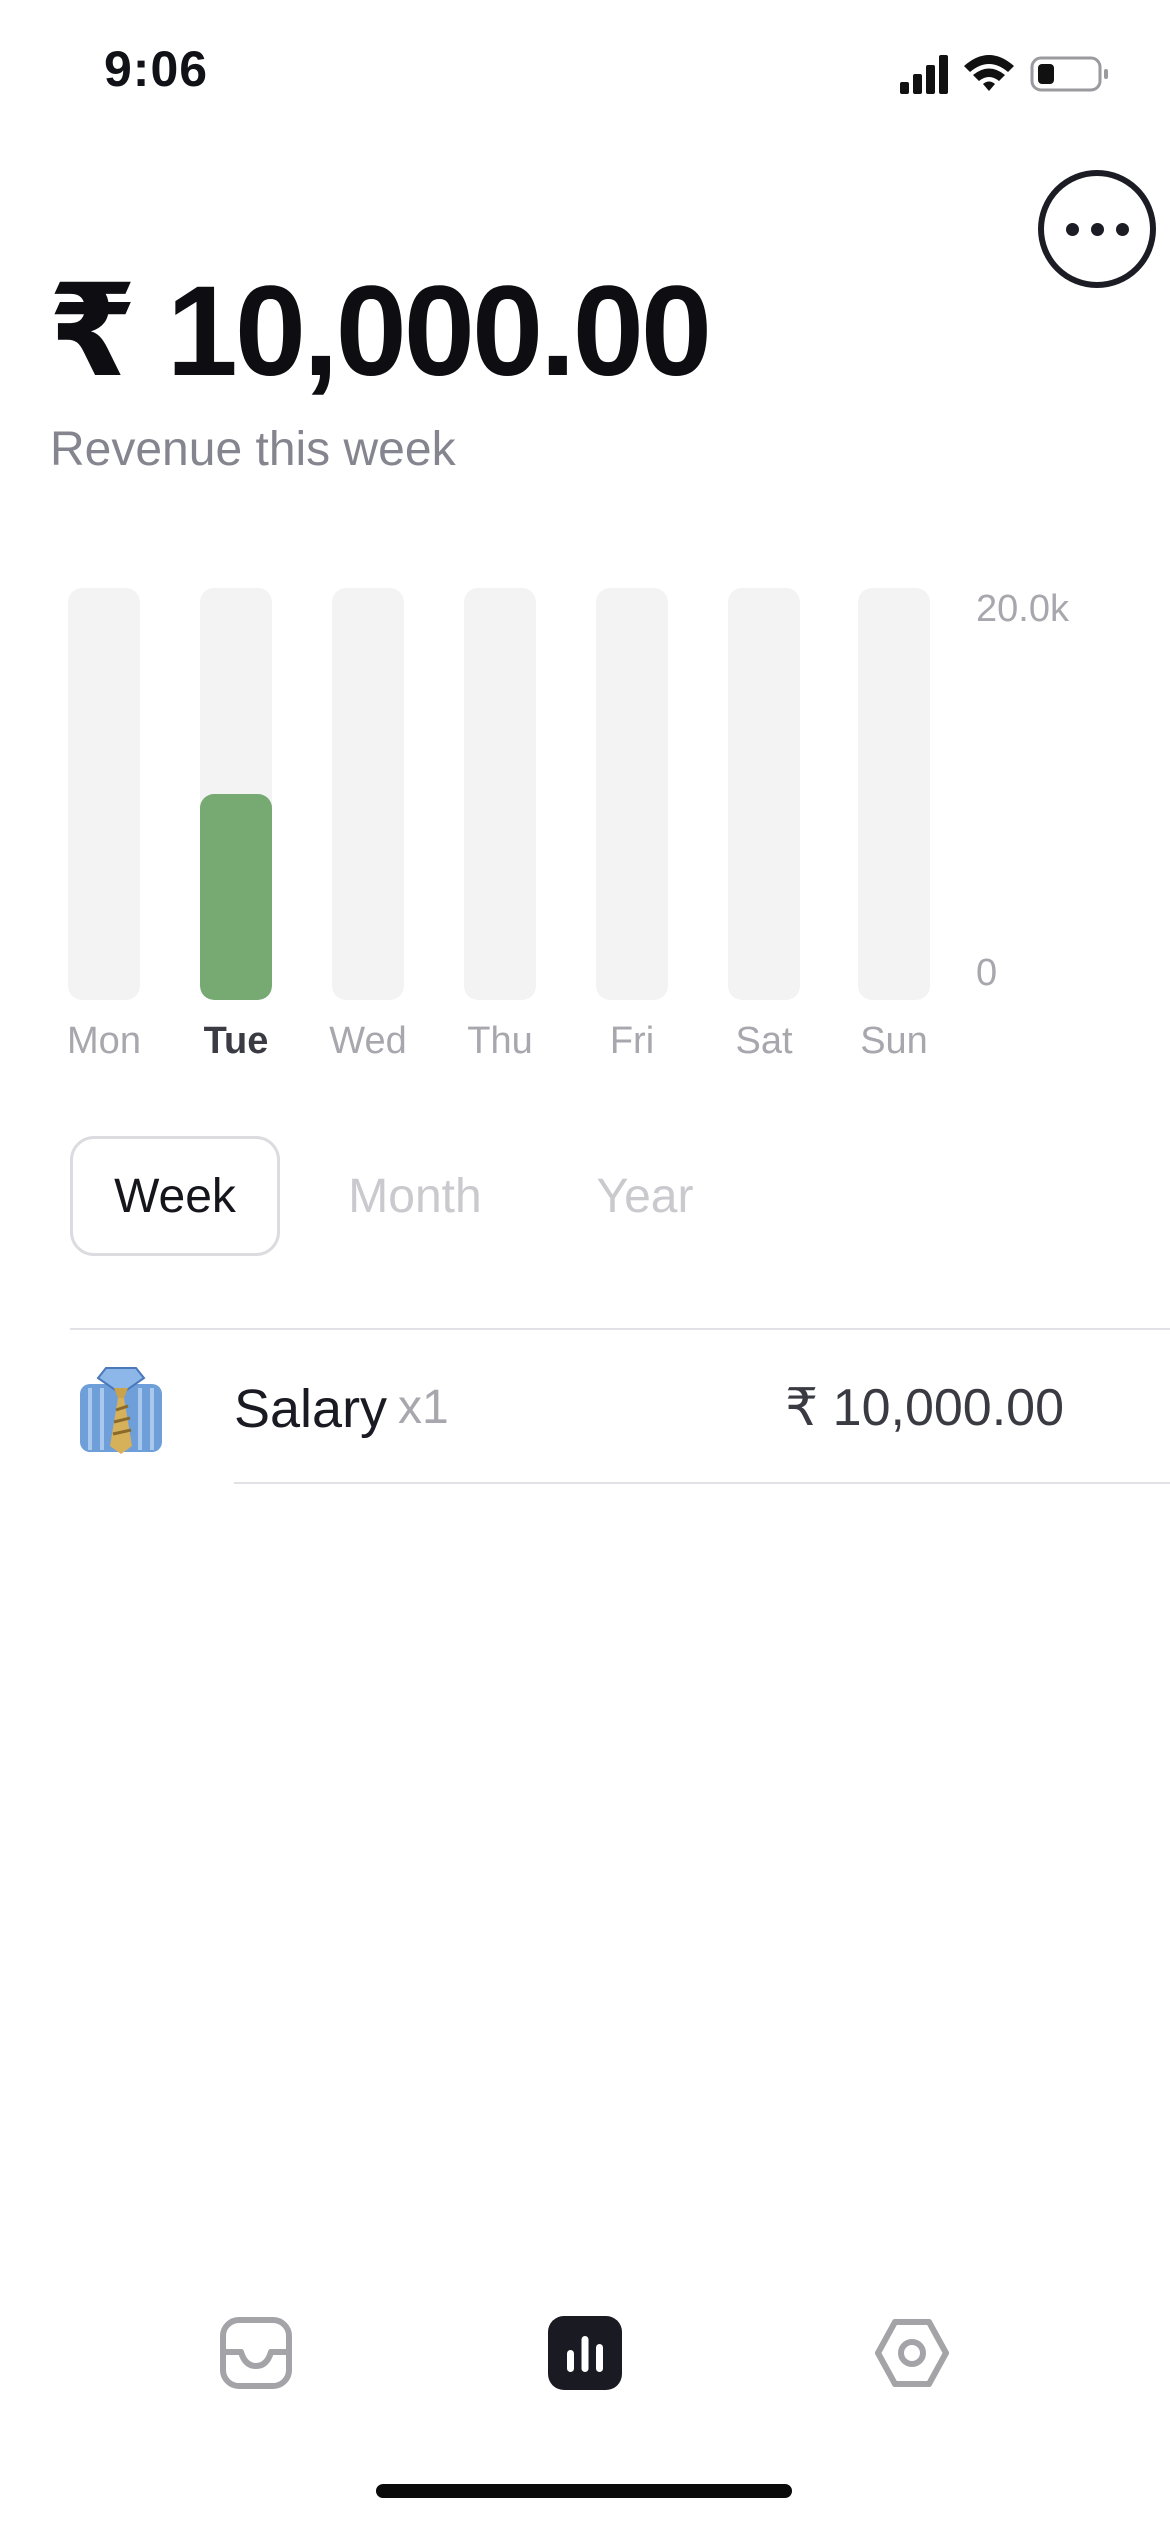 This screenshot has width=1170, height=2532. I want to click on bar-track-thu, so click(500, 794).